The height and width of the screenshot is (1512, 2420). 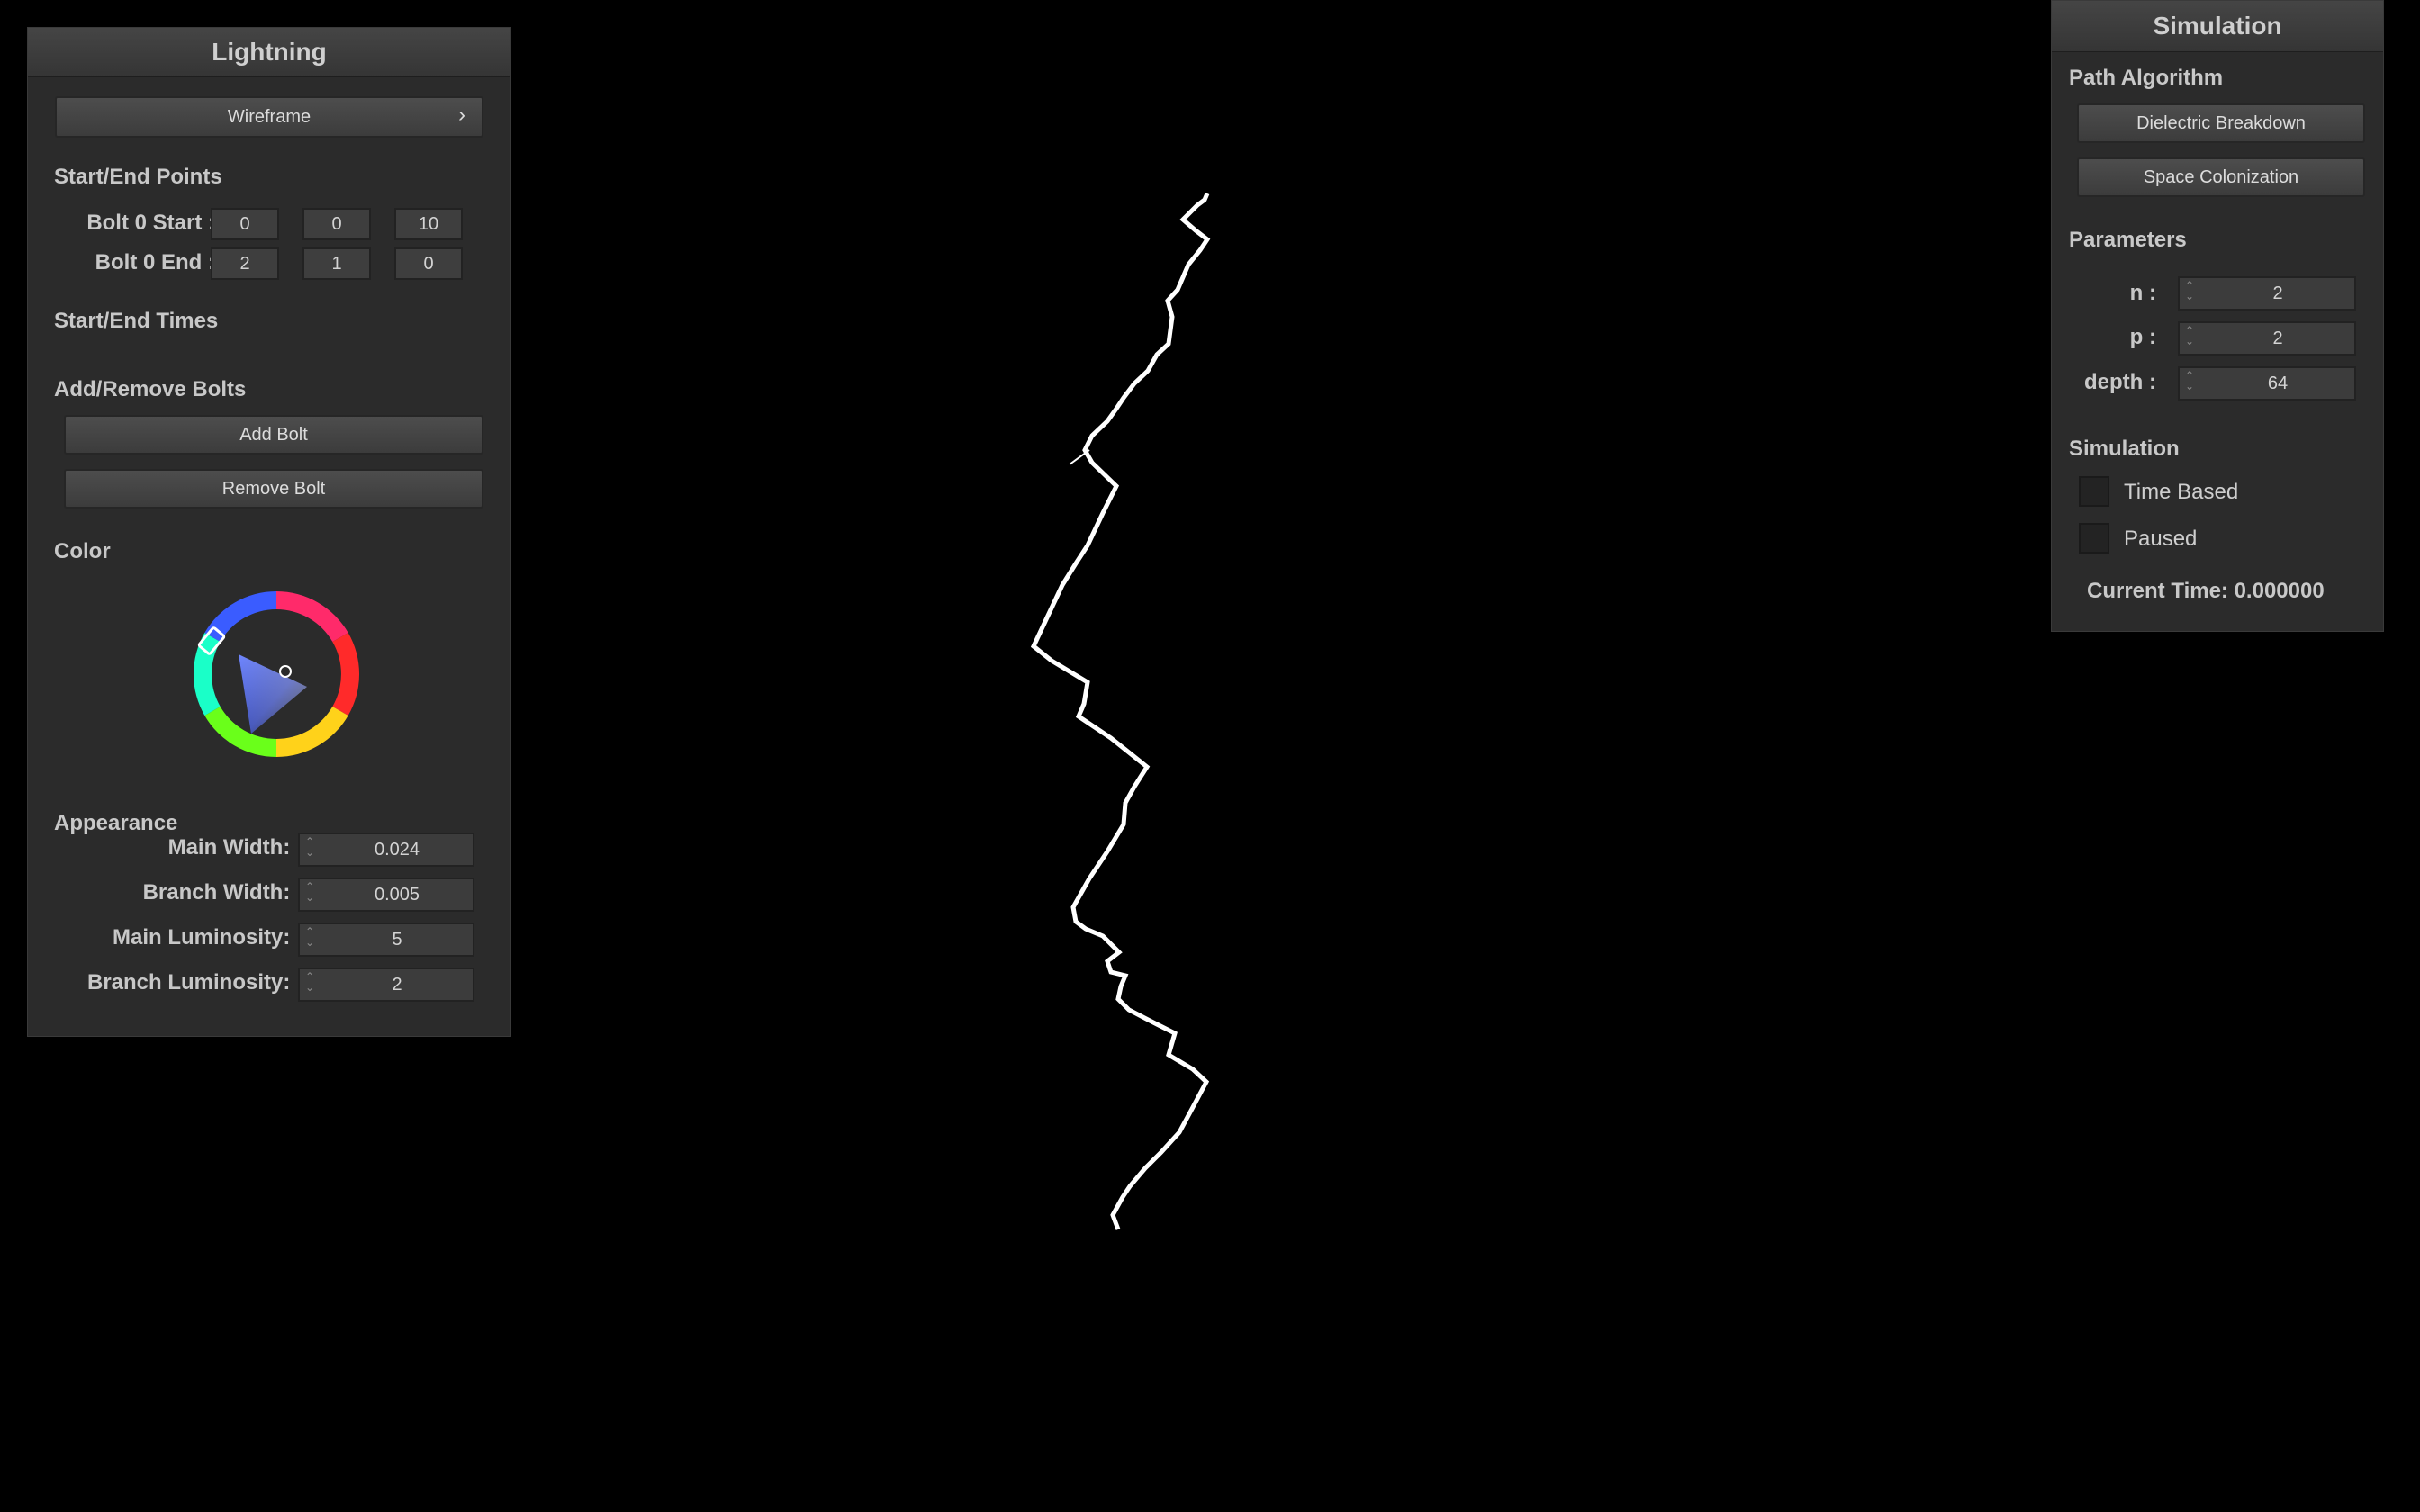 What do you see at coordinates (428, 224) in the screenshot?
I see `bolt-start-z-input: 10` at bounding box center [428, 224].